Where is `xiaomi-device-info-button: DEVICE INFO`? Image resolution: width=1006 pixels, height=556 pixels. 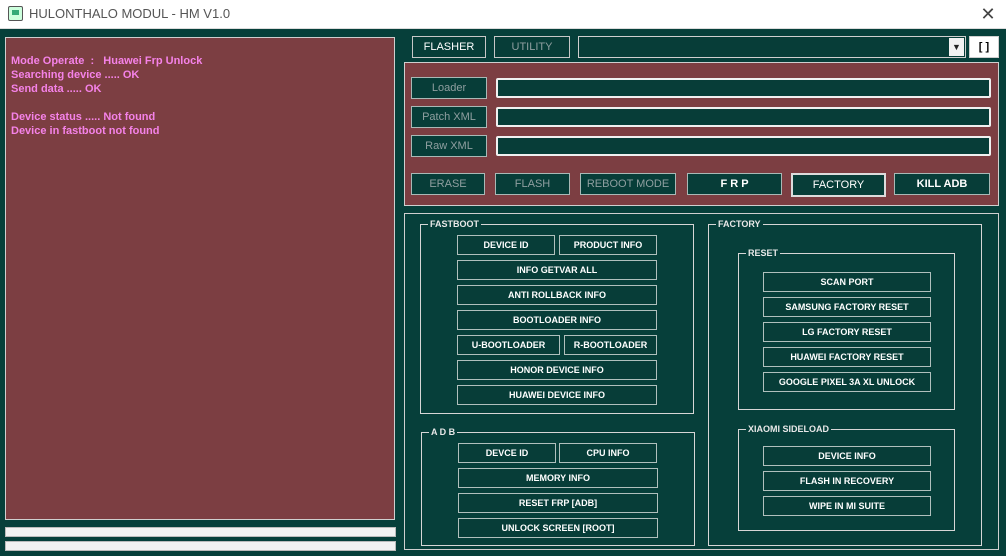 xiaomi-device-info-button: DEVICE INFO is located at coordinates (847, 456).